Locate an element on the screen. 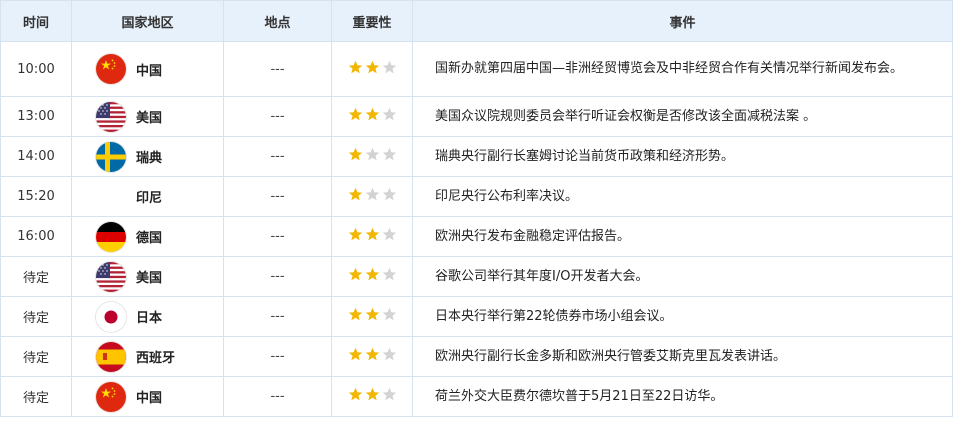 This screenshot has height=431, width=953. event-region: 印尼 is located at coordinates (149, 198).